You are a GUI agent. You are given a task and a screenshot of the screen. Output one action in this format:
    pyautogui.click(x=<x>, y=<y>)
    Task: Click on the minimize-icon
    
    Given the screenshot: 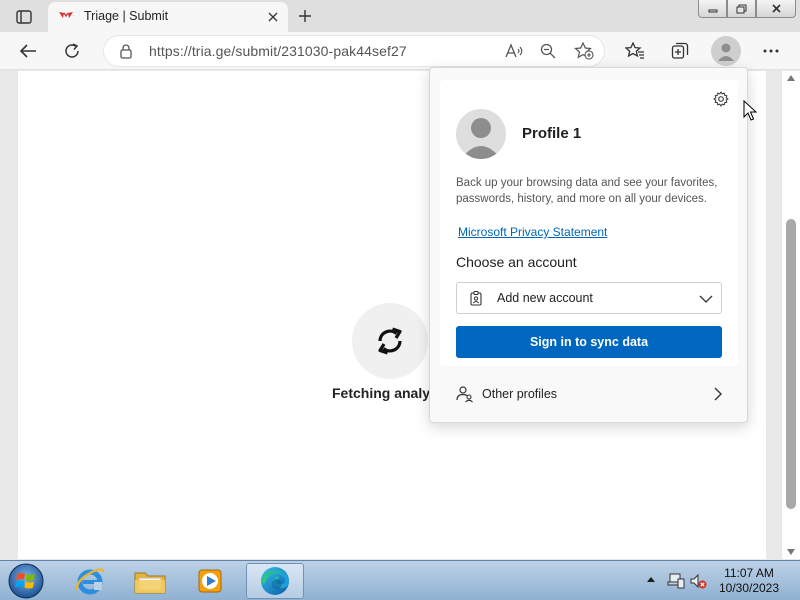 What is the action you would take?
    pyautogui.click(x=713, y=10)
    